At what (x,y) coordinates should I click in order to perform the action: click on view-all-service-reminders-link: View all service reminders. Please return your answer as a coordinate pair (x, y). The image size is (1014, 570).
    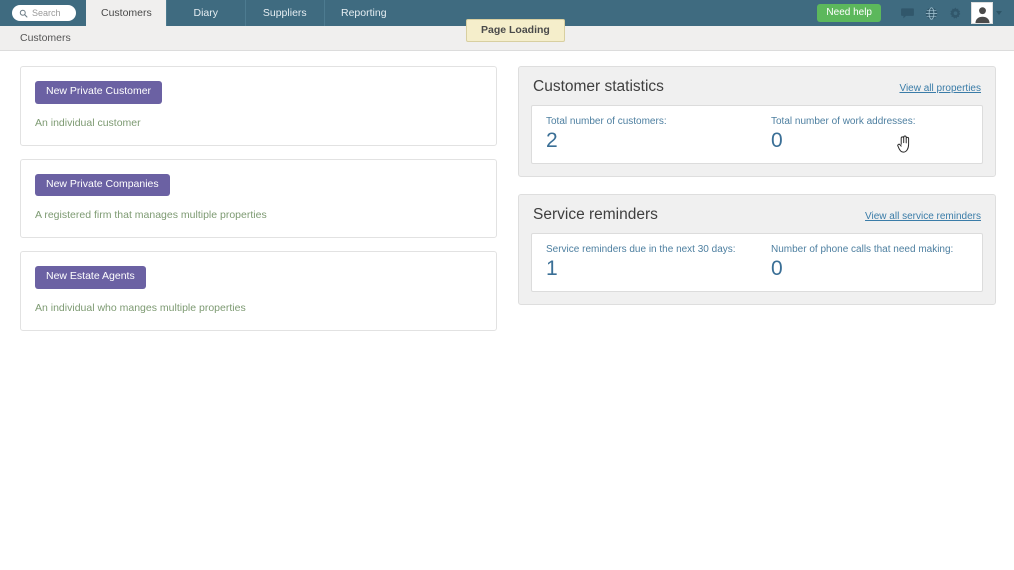
    Looking at the image, I should click on (923, 216).